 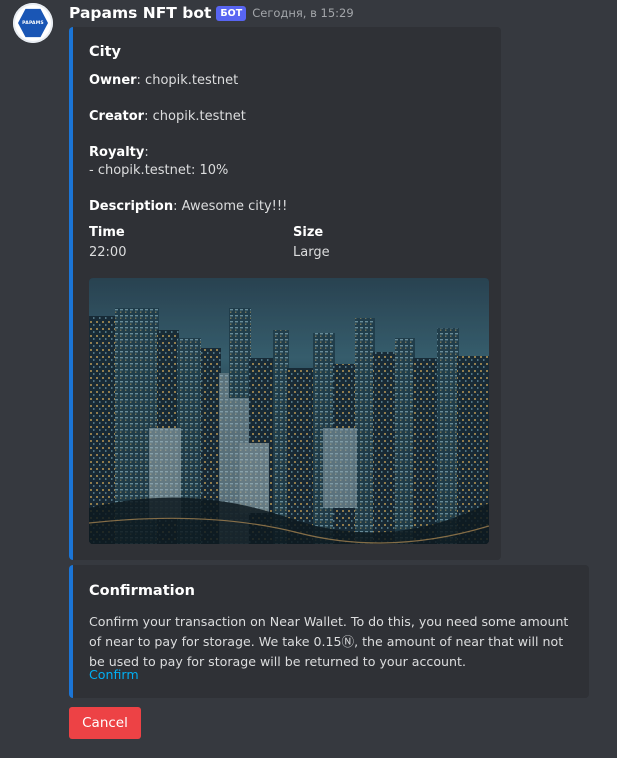 I want to click on embed-title: City, so click(x=105, y=52).